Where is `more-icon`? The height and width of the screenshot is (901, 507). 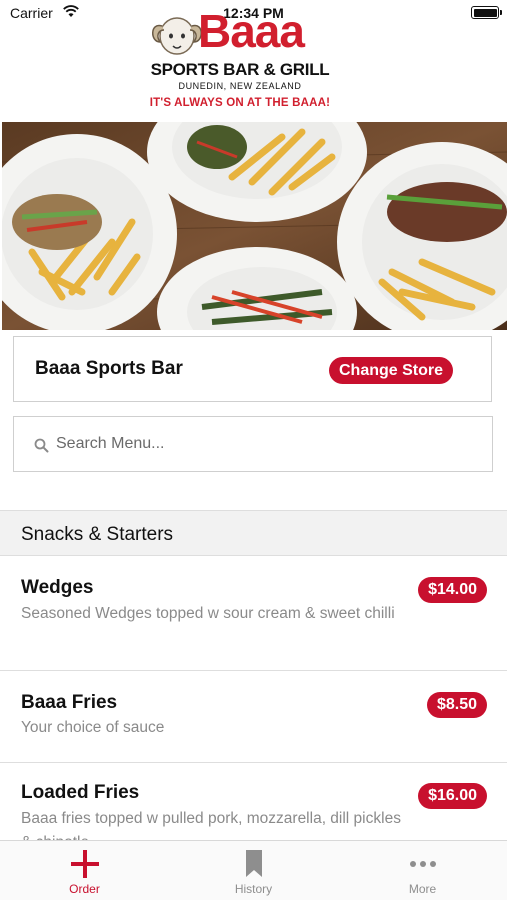
more-icon is located at coordinates (422, 864).